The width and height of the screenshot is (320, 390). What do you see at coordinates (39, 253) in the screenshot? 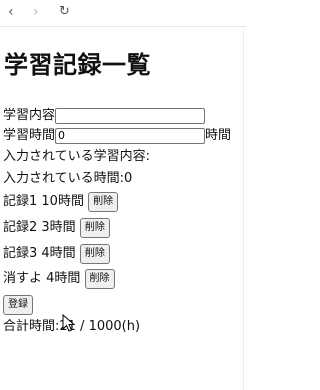
I see `record-text: 記録3 4時間` at bounding box center [39, 253].